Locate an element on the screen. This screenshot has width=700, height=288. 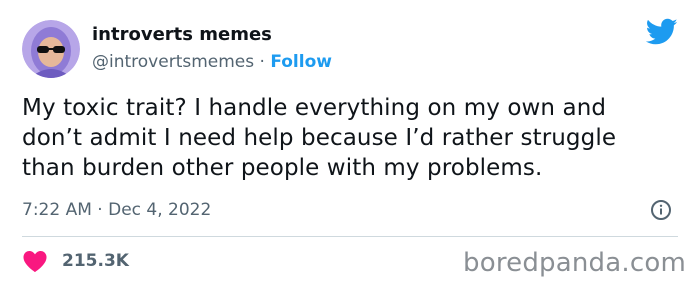
watermark: boredpanda.com is located at coordinates (574, 263).